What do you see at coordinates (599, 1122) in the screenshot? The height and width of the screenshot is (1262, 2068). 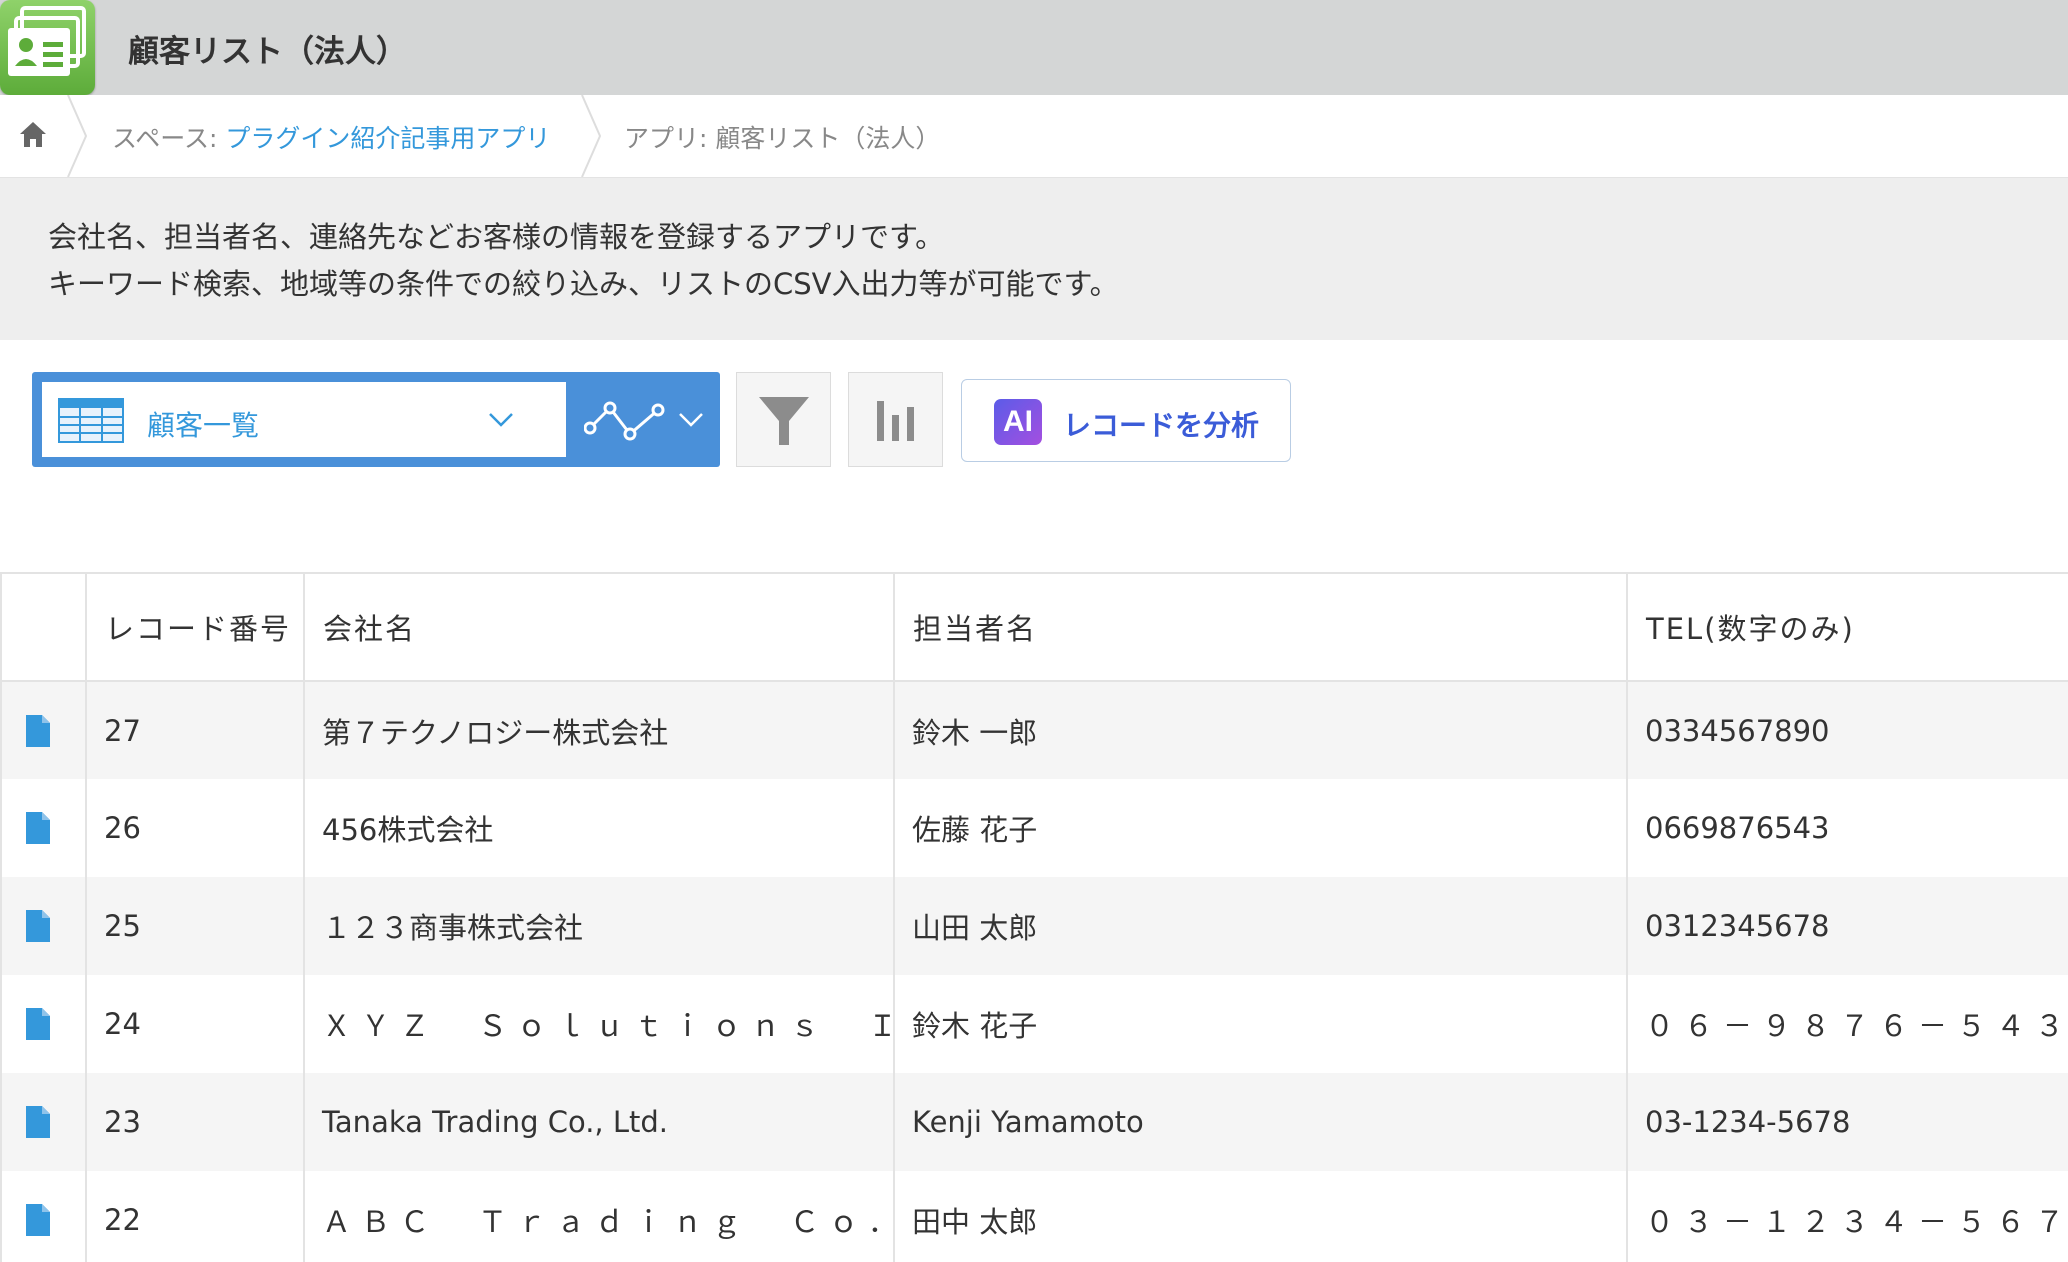 I see `company-cell: Tanaka Trading Co., Ltd.` at bounding box center [599, 1122].